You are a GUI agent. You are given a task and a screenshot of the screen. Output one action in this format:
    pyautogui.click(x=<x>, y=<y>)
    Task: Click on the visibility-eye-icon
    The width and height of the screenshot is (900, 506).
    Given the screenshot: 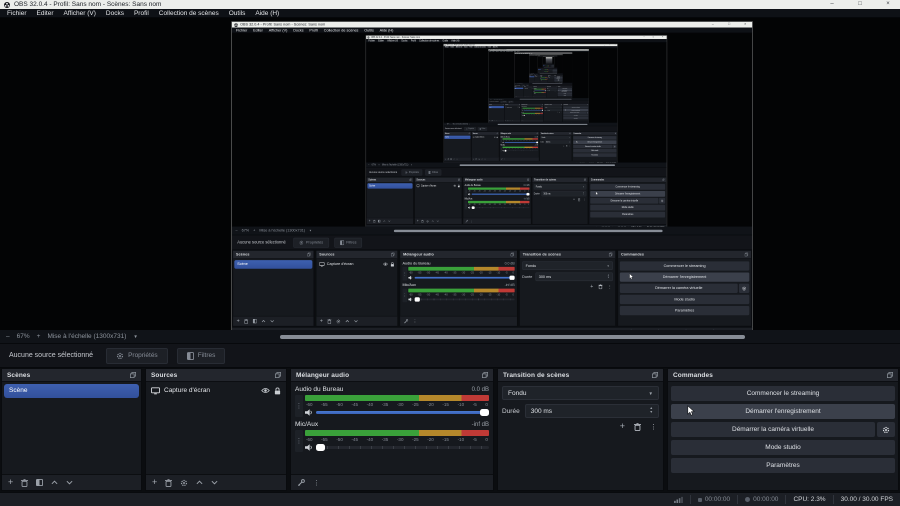 What is the action you would take?
    pyautogui.click(x=265, y=390)
    